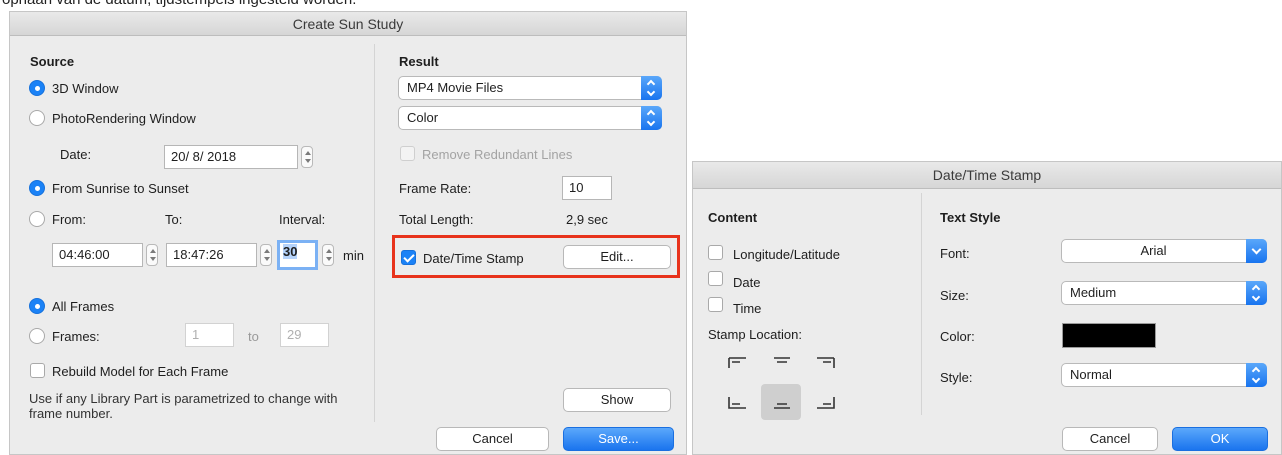 Image resolution: width=1282 pixels, height=455 pixels. What do you see at coordinates (738, 403) in the screenshot?
I see `location-bottom-left-icon` at bounding box center [738, 403].